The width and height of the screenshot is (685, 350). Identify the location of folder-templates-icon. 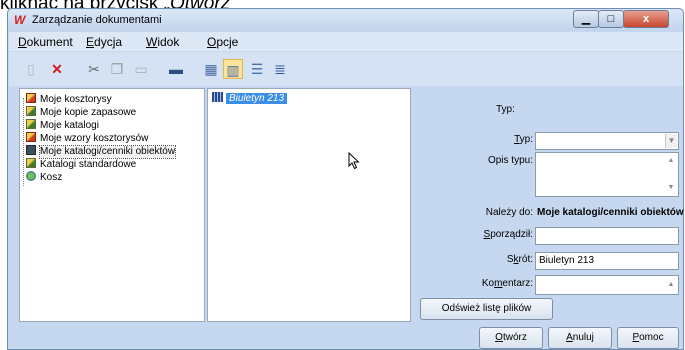
(31, 137).